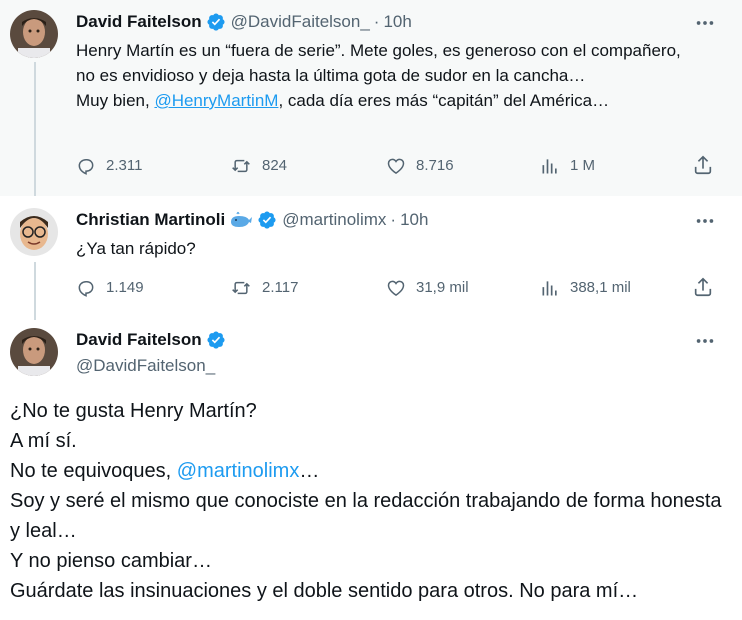 The height and width of the screenshot is (620, 742). Describe the element at coordinates (334, 220) in the screenshot. I see `author-handle: @martinolimx` at that location.